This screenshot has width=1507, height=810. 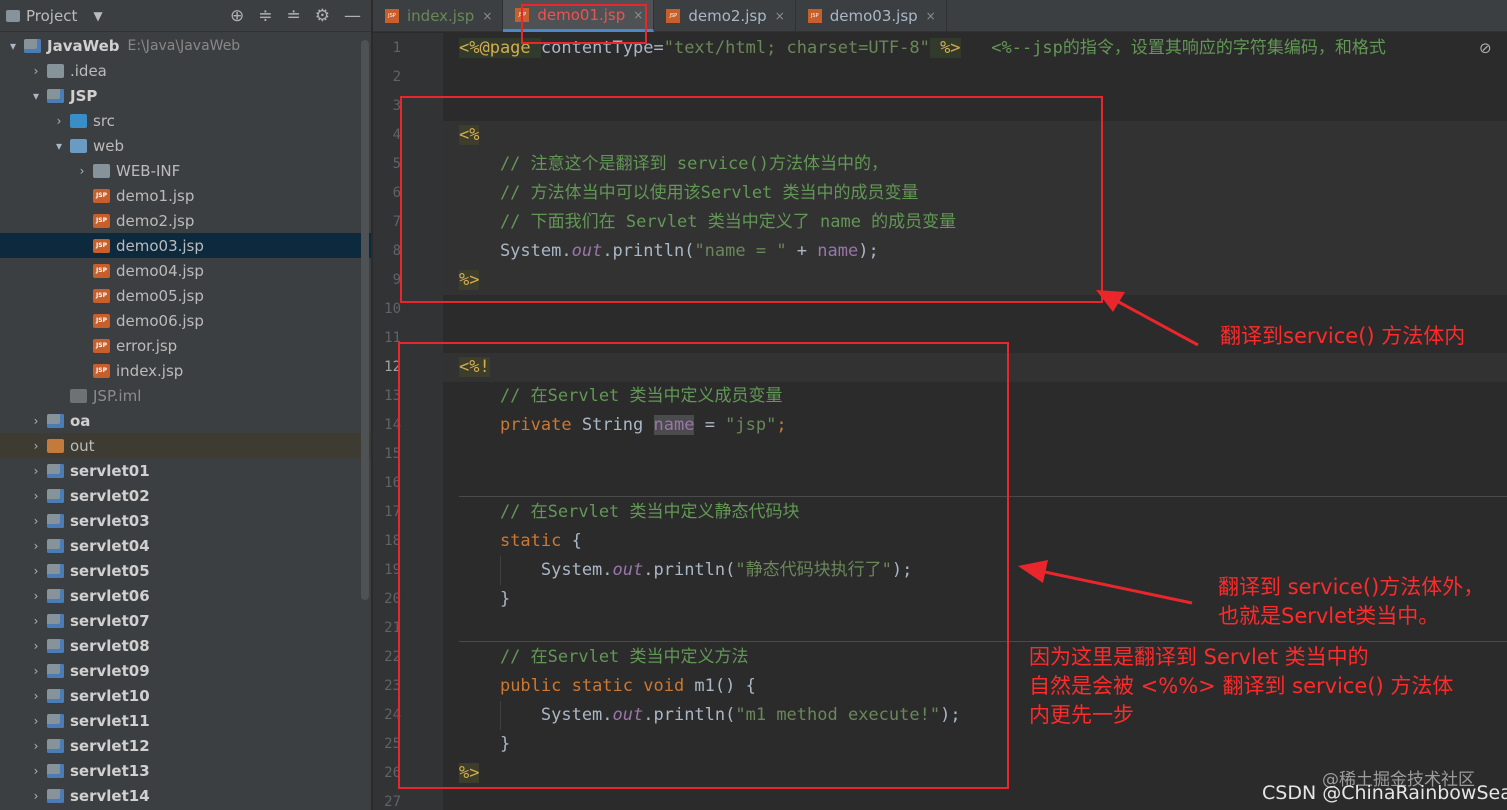 What do you see at coordinates (97, 16) in the screenshot?
I see `chevron-down-icon: ▼` at bounding box center [97, 16].